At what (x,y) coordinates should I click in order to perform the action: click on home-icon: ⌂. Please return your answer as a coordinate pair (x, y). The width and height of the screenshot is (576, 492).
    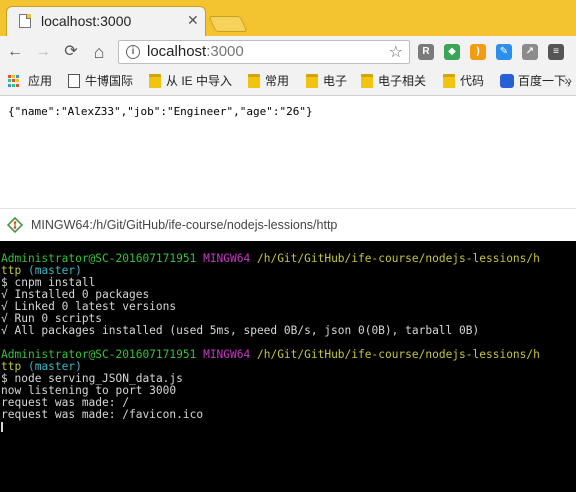
    Looking at the image, I should click on (99, 52).